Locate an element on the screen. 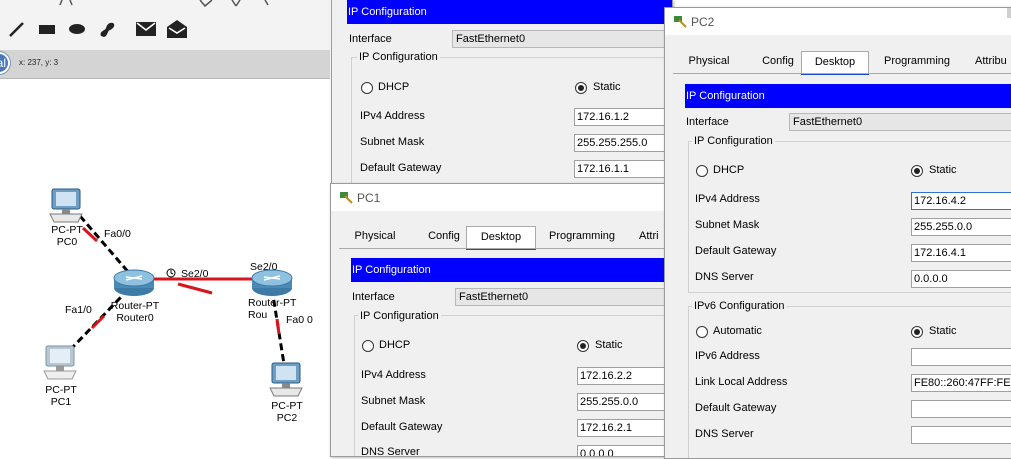 The image size is (1011, 459). dns-server-label: DNS Server is located at coordinates (724, 277).